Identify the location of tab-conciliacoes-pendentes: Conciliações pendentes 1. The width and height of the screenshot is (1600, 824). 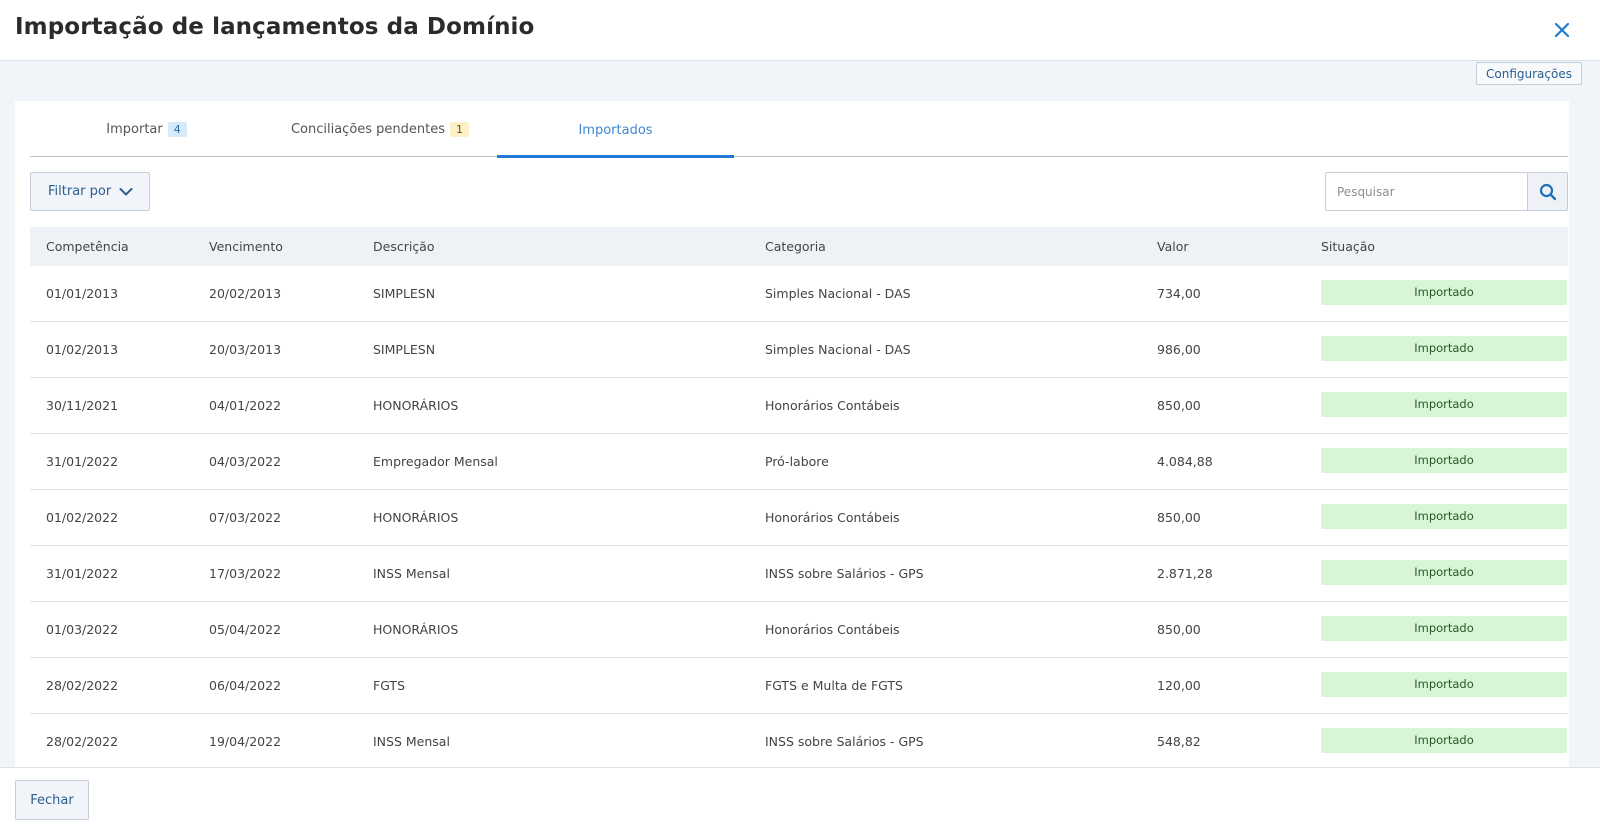
(380, 129).